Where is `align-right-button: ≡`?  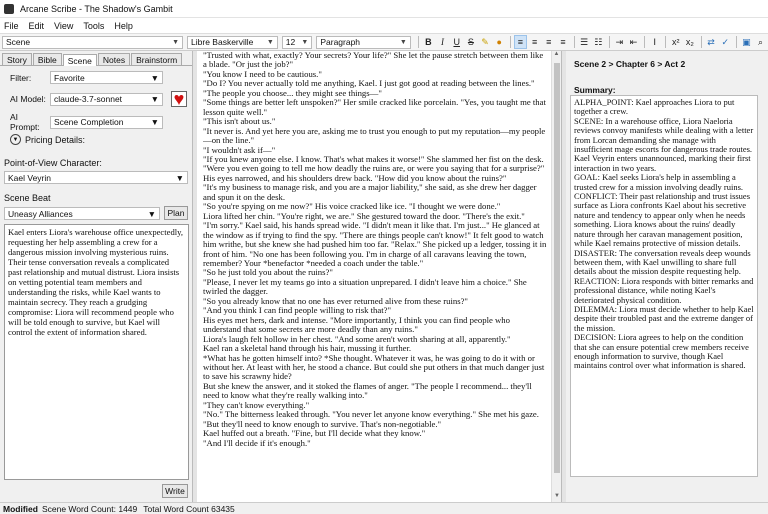
align-right-button: ≡ is located at coordinates (548, 42).